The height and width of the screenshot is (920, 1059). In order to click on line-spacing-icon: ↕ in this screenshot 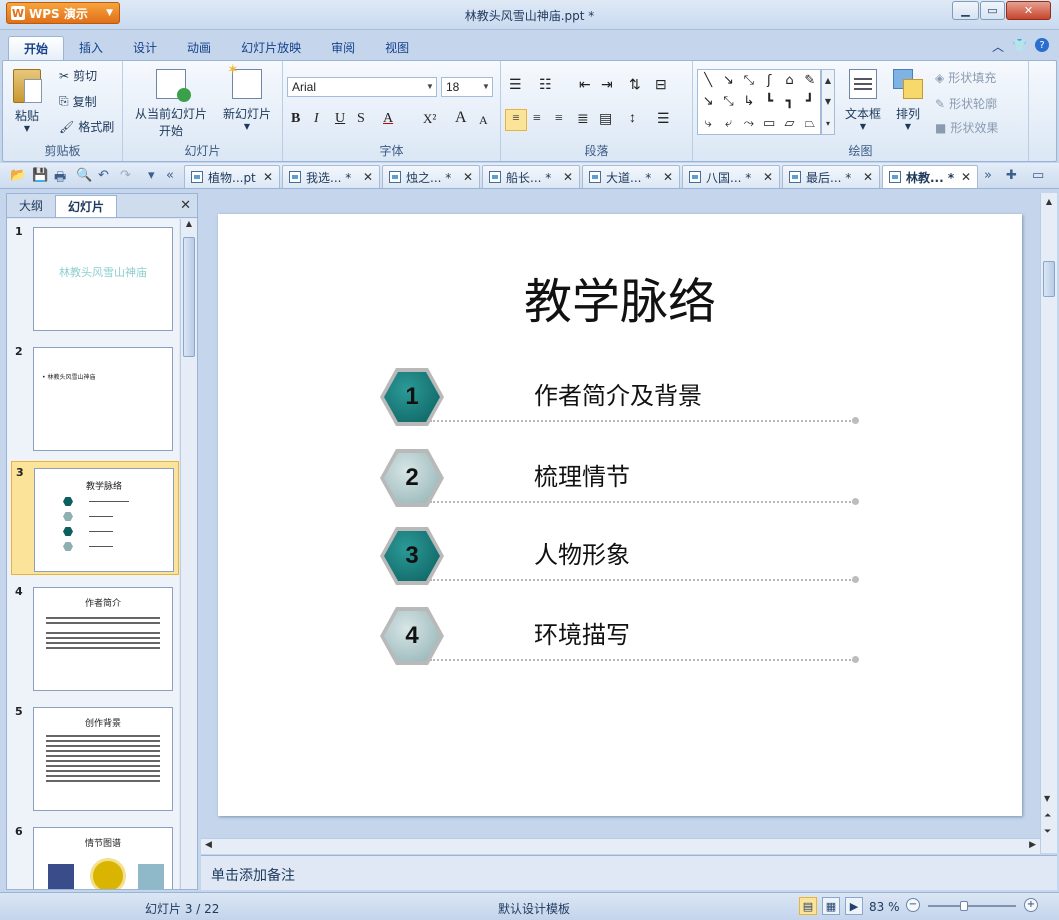, I will do `click(632, 119)`.